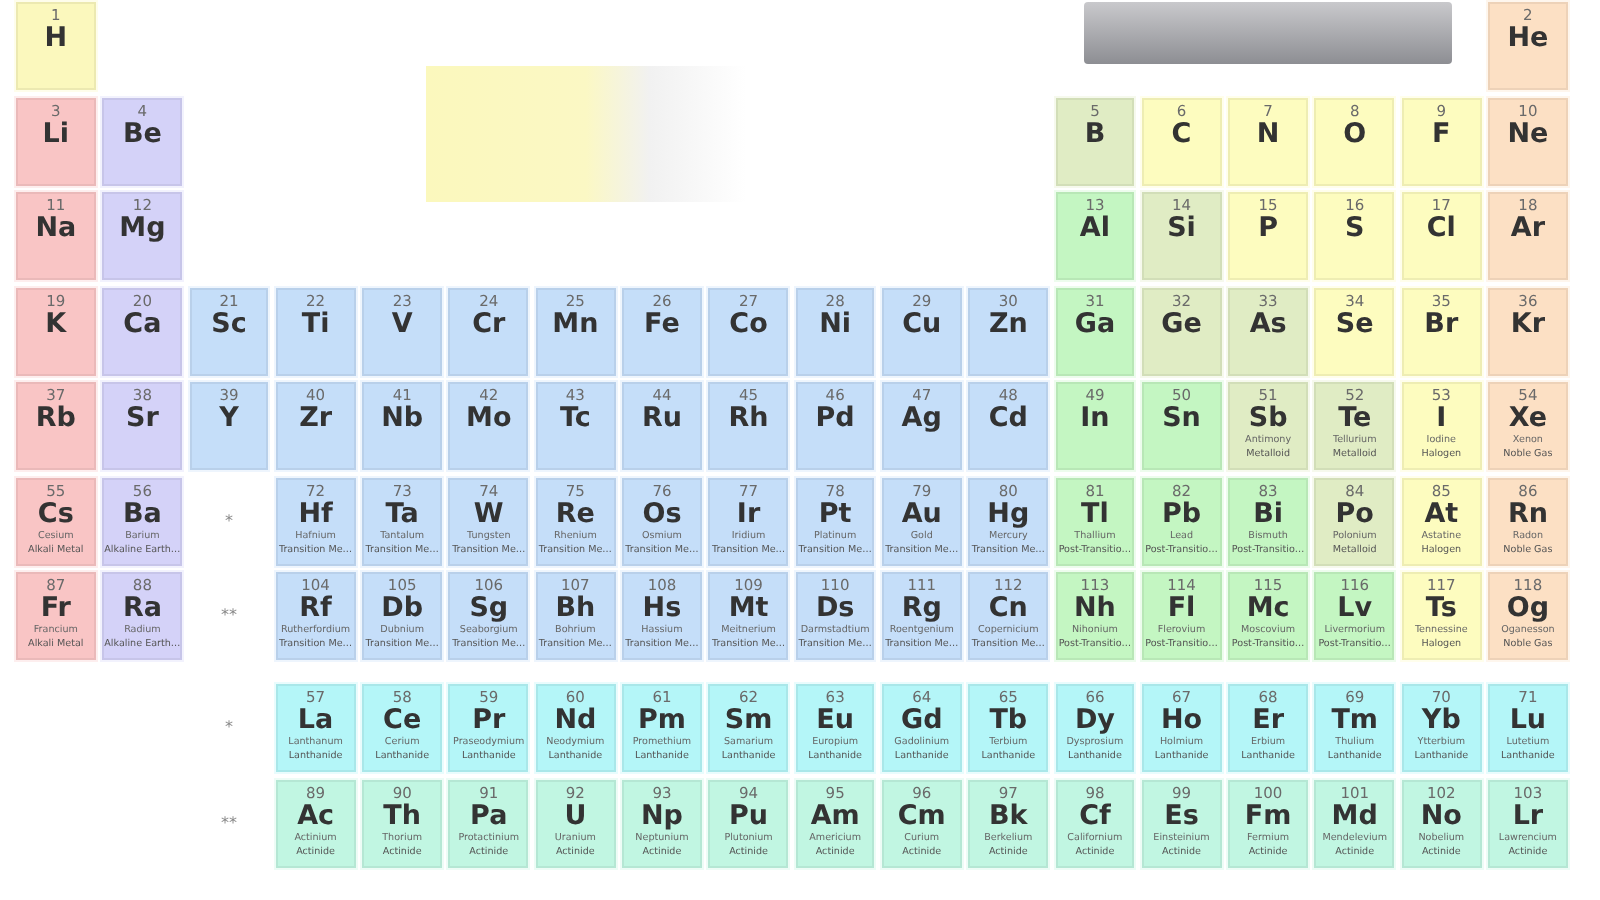 The width and height of the screenshot is (1600, 900). What do you see at coordinates (55, 419) in the screenshot?
I see `element-symbol: Rb` at bounding box center [55, 419].